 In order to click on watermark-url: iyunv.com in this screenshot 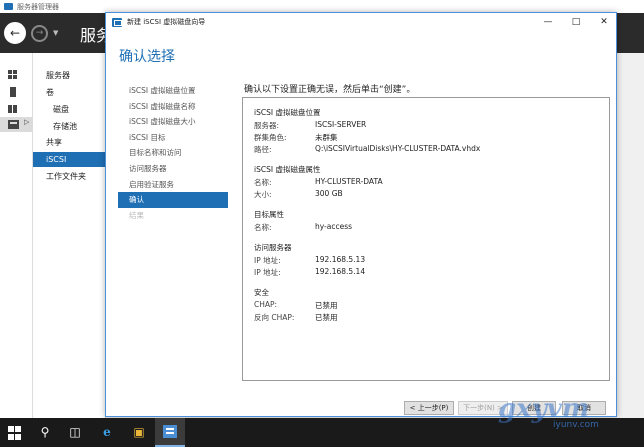, I will do `click(576, 425)`.